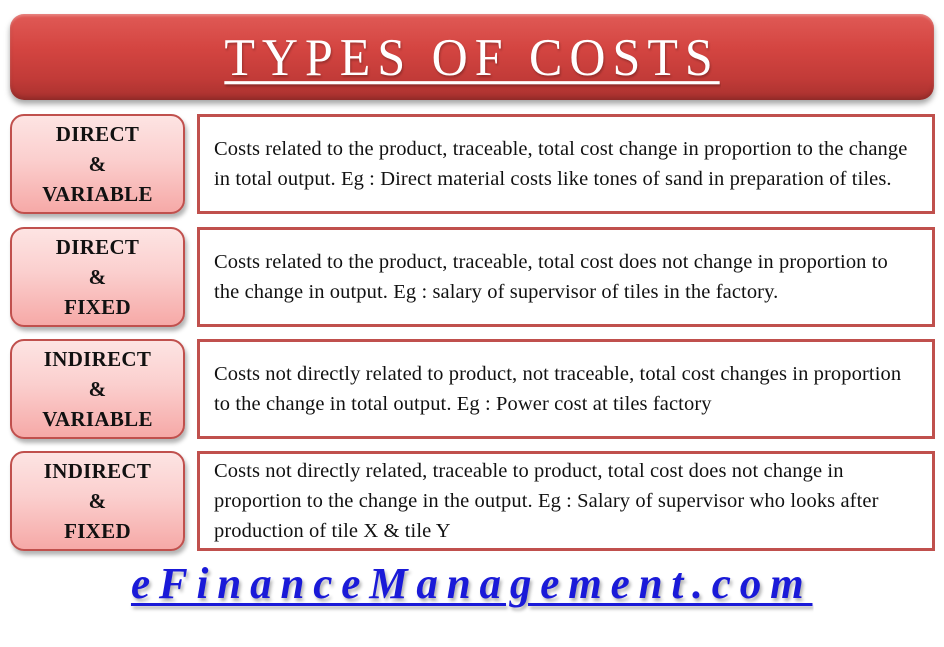  I want to click on site-link: eFinanceManagement.com, so click(472, 583).